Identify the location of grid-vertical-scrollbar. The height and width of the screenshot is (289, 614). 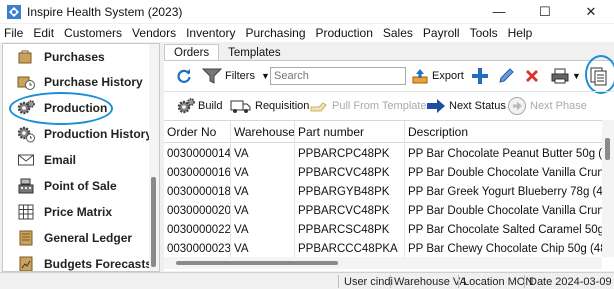
(608, 188).